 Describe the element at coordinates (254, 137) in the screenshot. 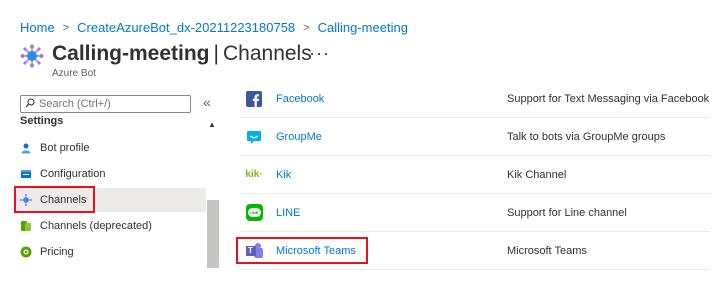

I see `groupme-icon` at that location.